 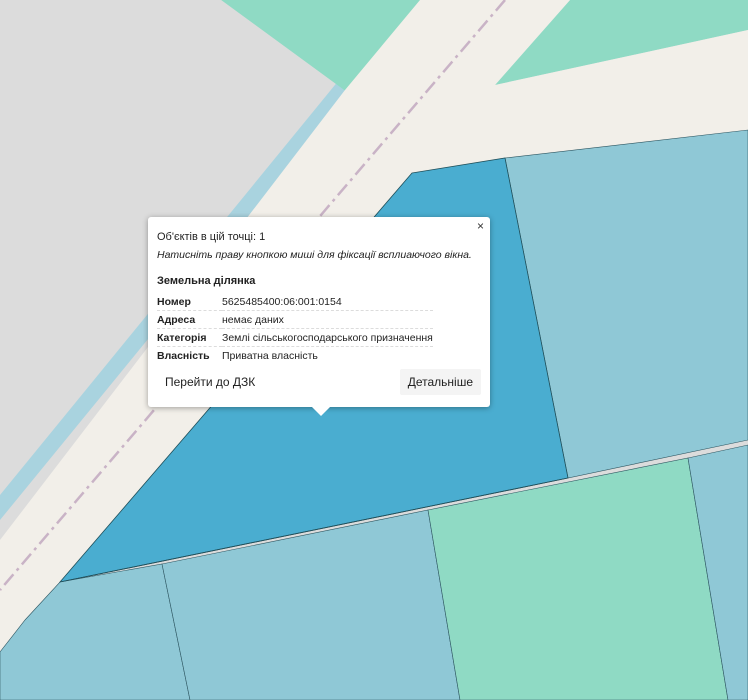 I want to click on attr-value: Землі сільськогосподарського призначення, so click(x=327, y=337).